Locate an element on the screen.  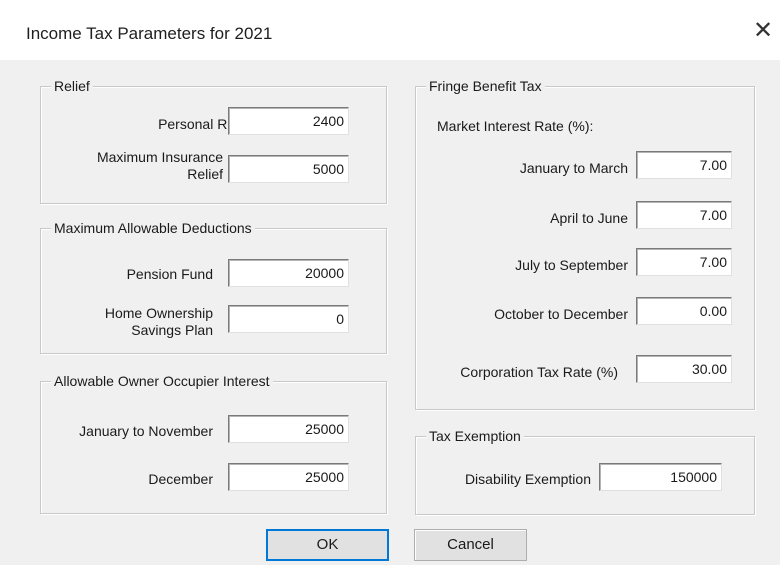
pension-fund-label: Pension Fund is located at coordinates (169, 274).